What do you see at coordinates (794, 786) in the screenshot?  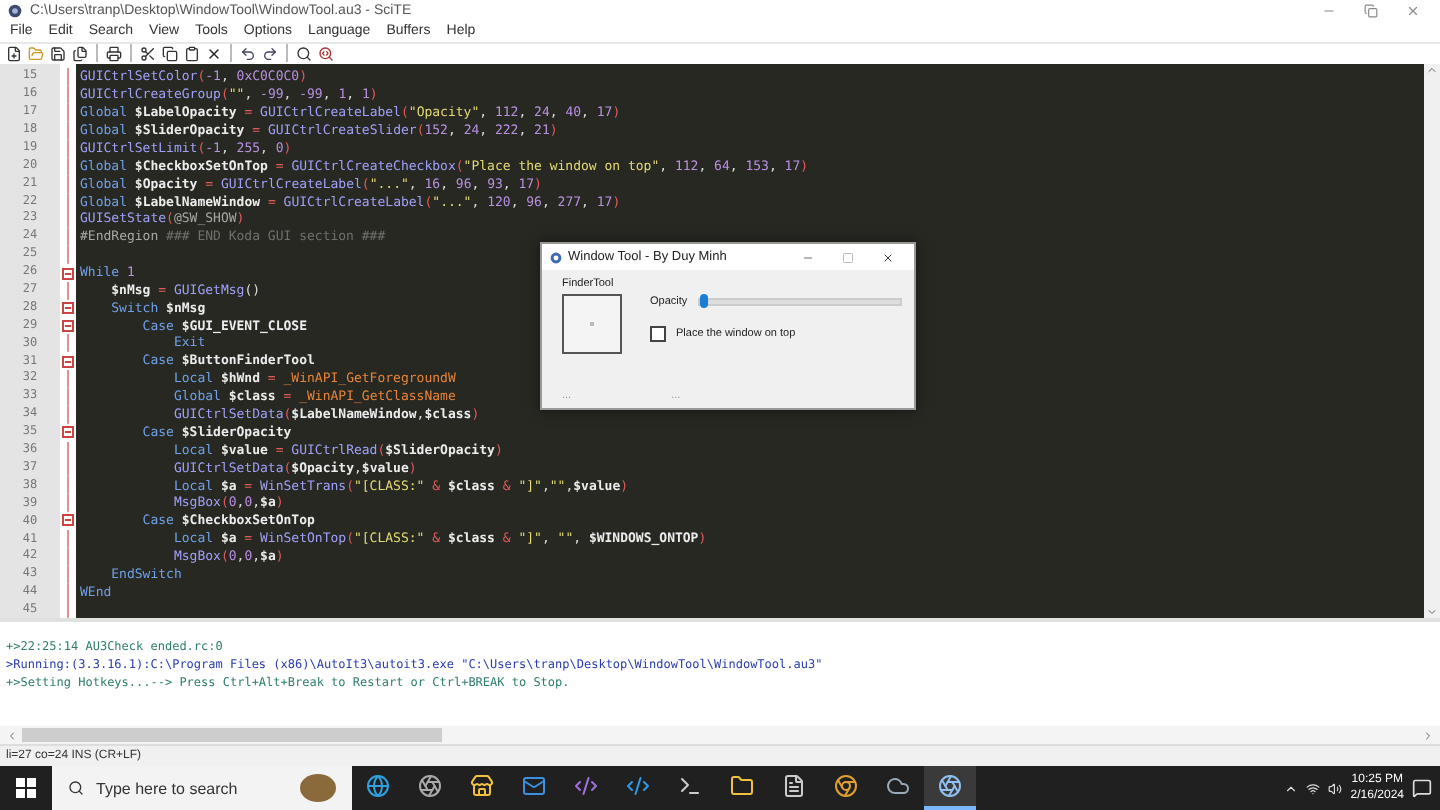 I see `document-icon` at bounding box center [794, 786].